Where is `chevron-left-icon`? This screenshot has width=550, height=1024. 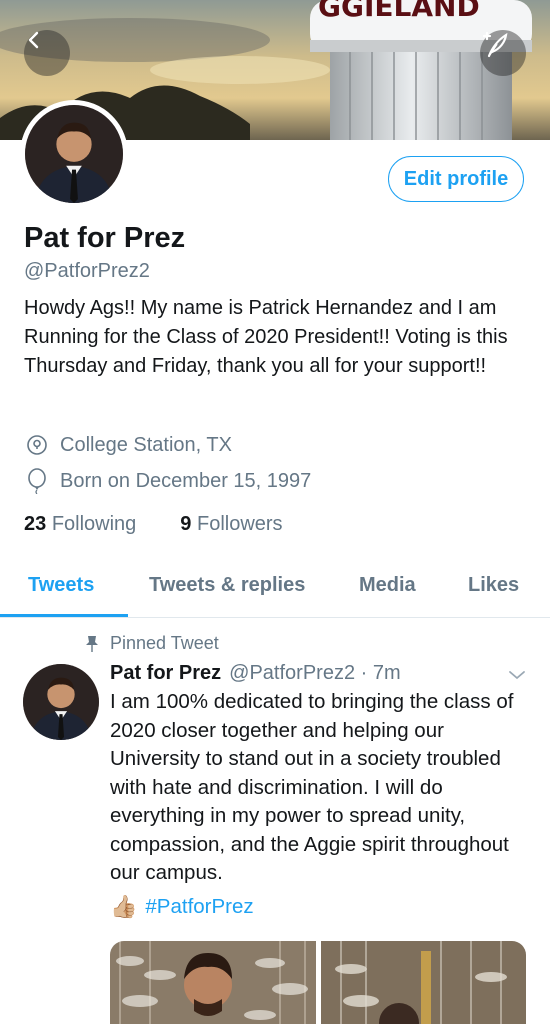 chevron-left-icon is located at coordinates (33, 40).